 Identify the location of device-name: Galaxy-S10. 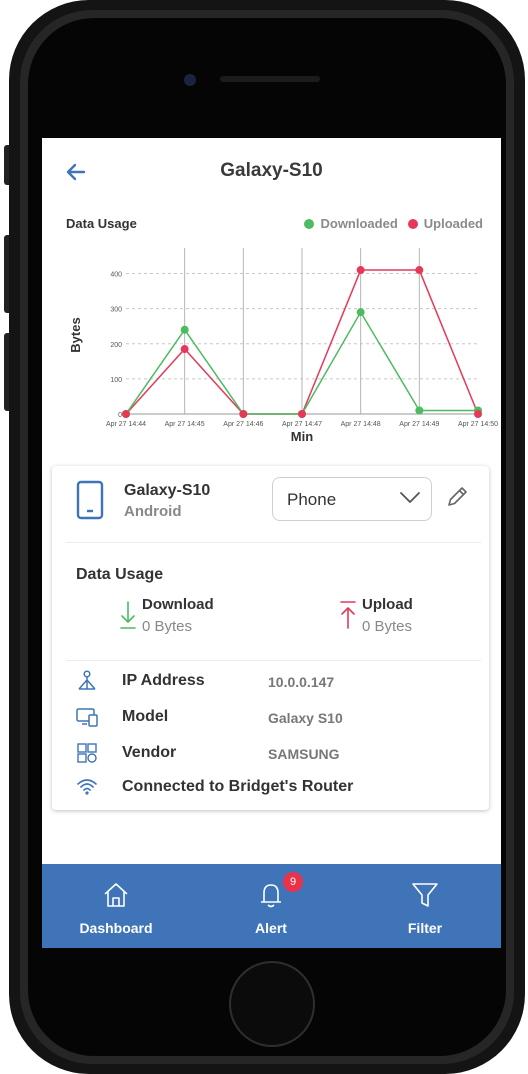
(167, 490).